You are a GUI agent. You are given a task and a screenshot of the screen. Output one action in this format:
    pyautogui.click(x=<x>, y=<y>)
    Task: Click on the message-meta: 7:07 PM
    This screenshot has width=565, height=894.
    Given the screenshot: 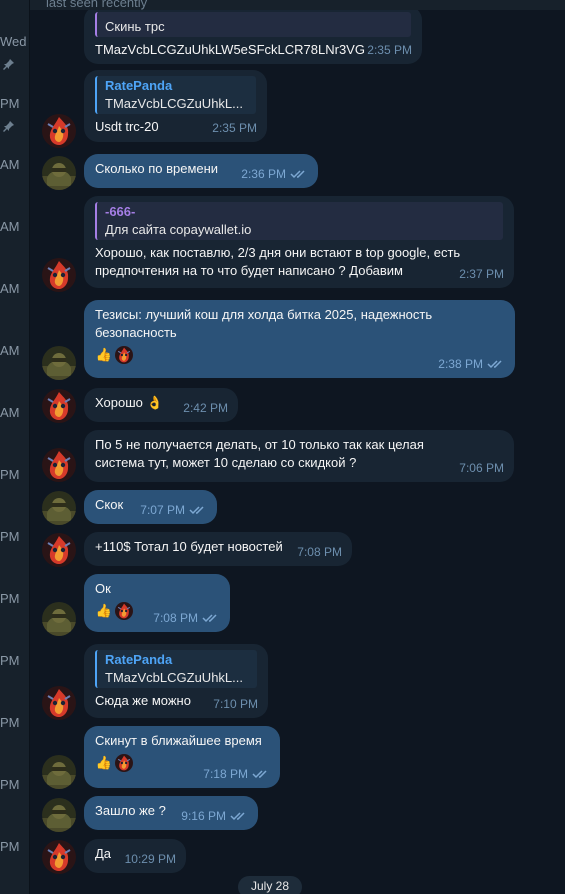 What is the action you would take?
    pyautogui.click(x=173, y=510)
    